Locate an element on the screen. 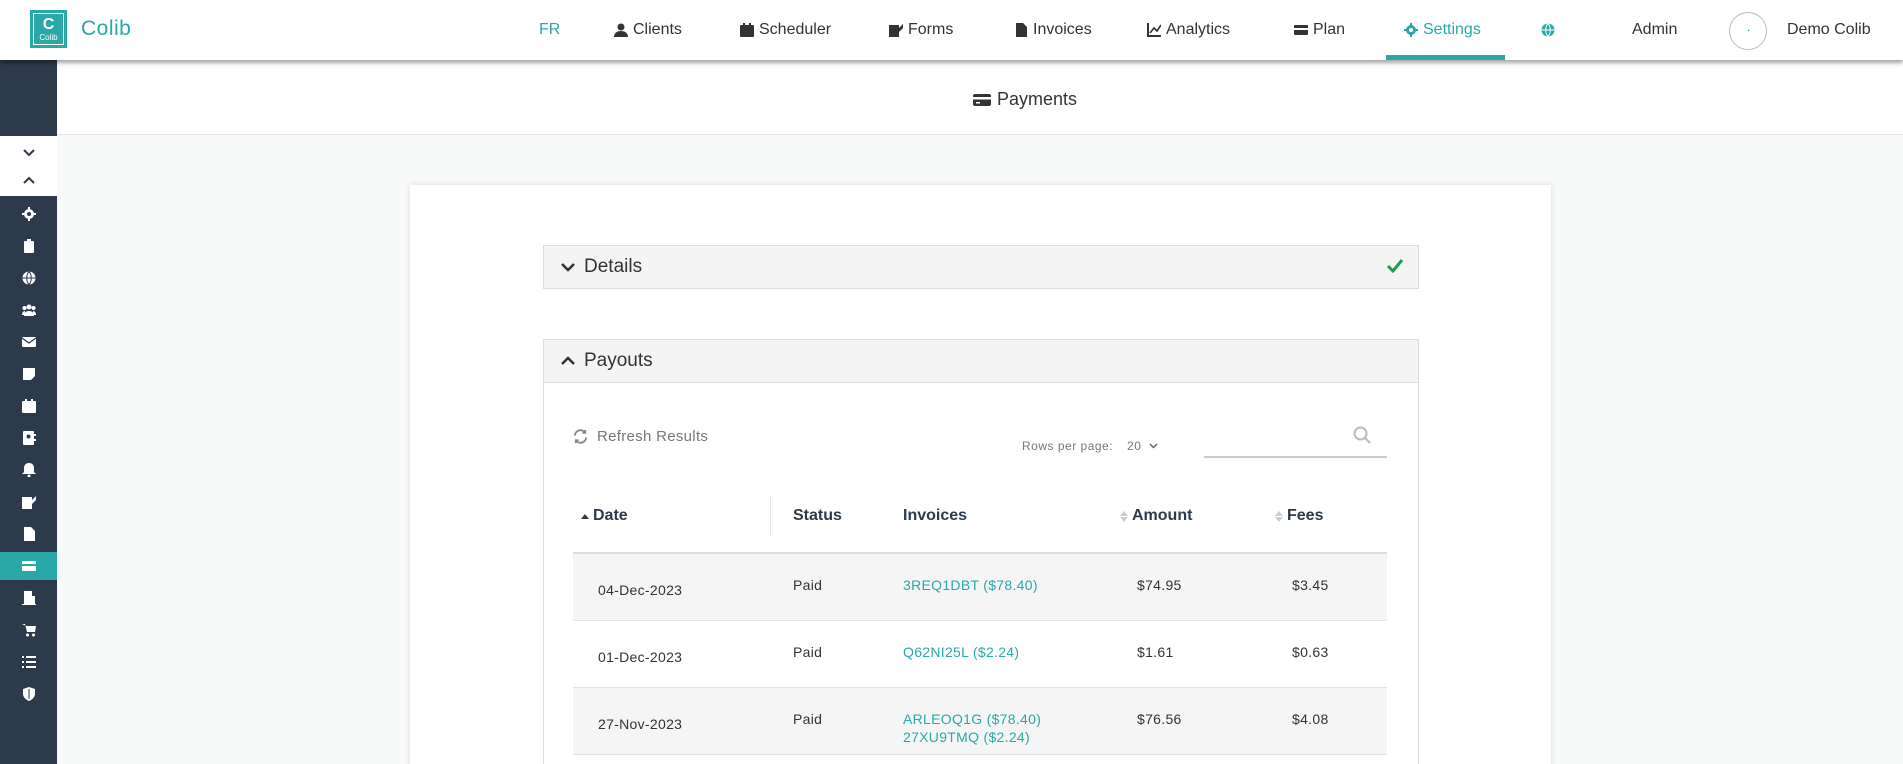  column-date-label: Date is located at coordinates (610, 515).